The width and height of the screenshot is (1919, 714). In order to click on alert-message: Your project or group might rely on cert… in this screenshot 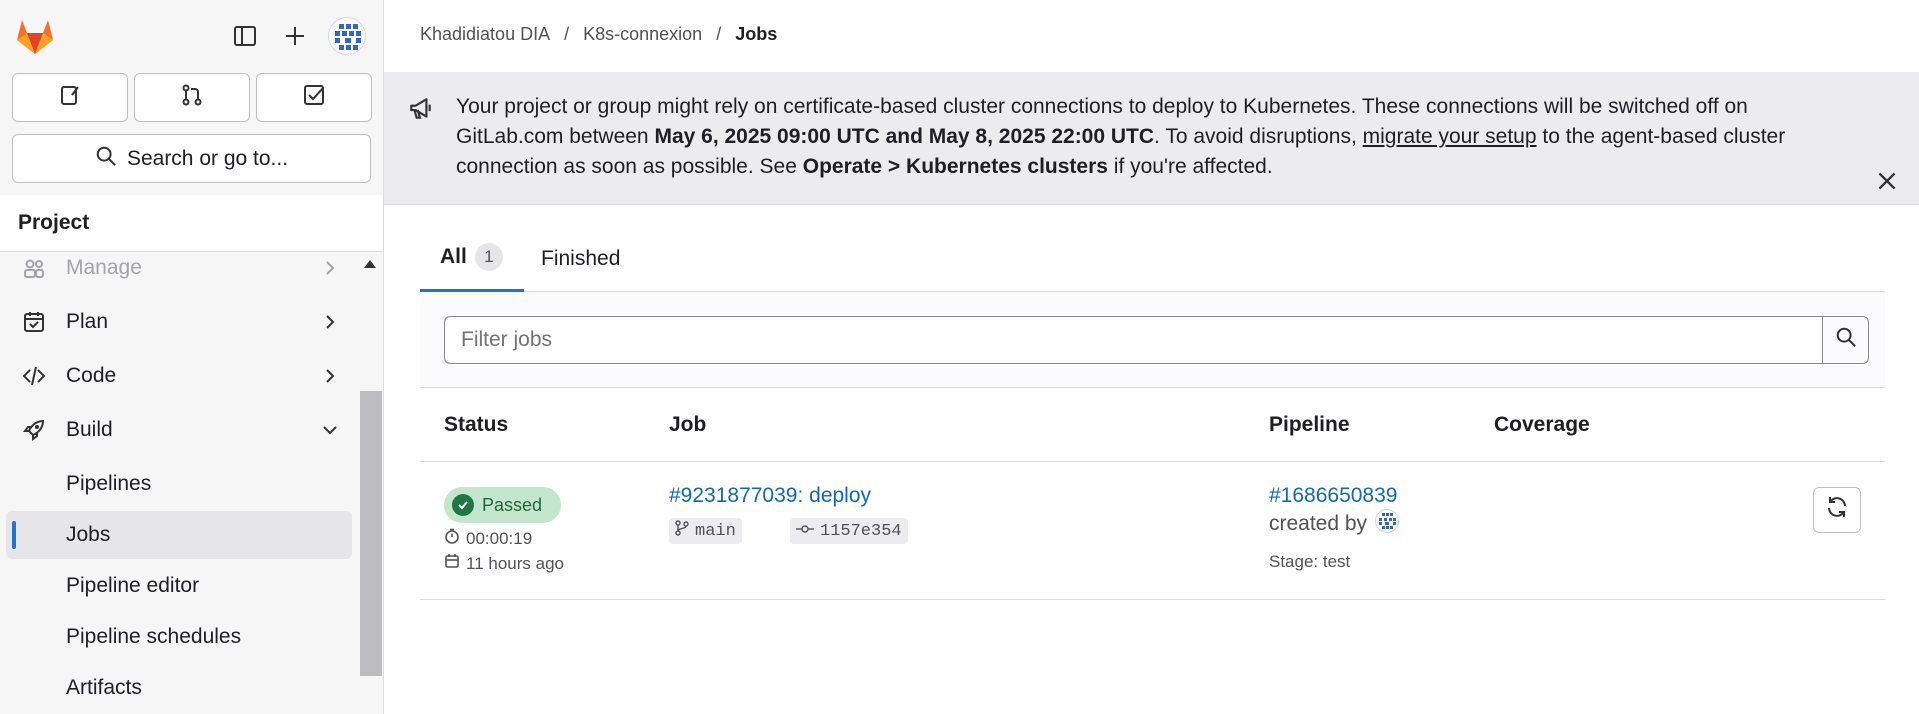, I will do `click(1156, 137)`.